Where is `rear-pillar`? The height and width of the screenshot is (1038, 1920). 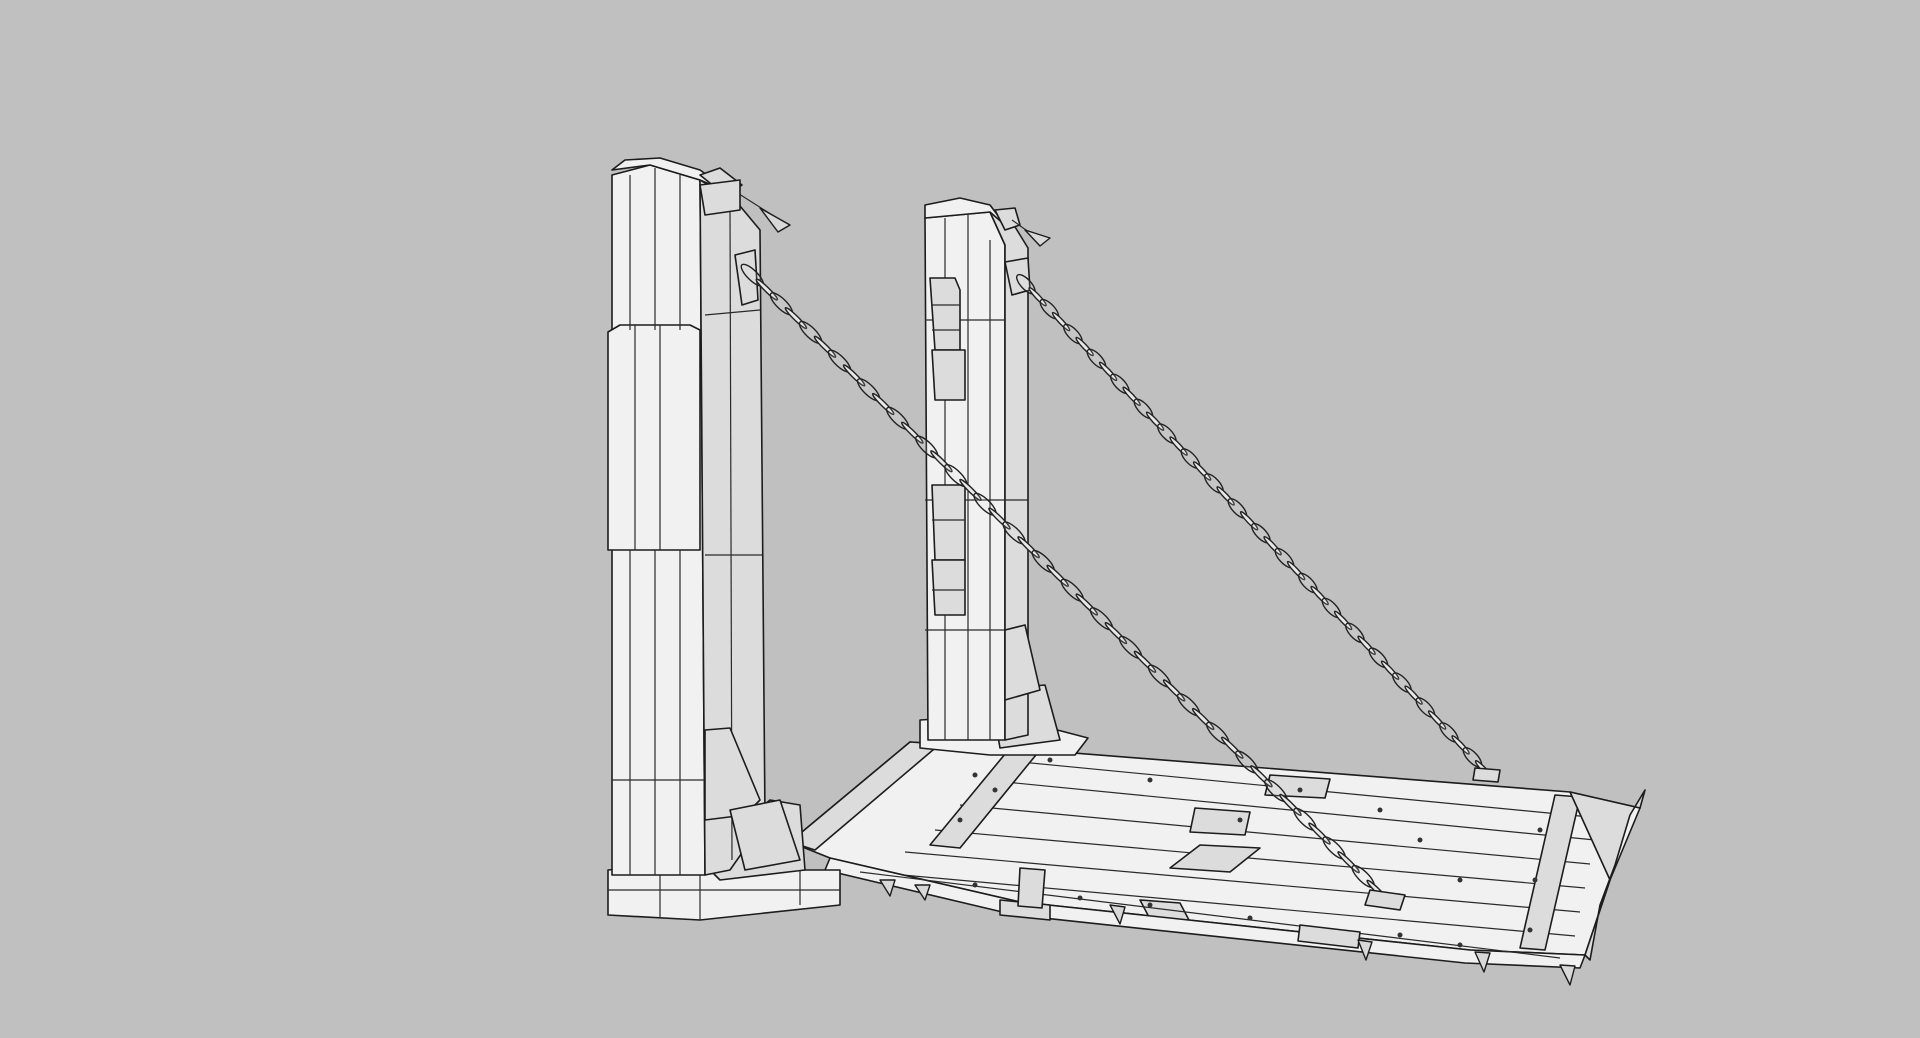
rear-pillar is located at coordinates (1004, 476).